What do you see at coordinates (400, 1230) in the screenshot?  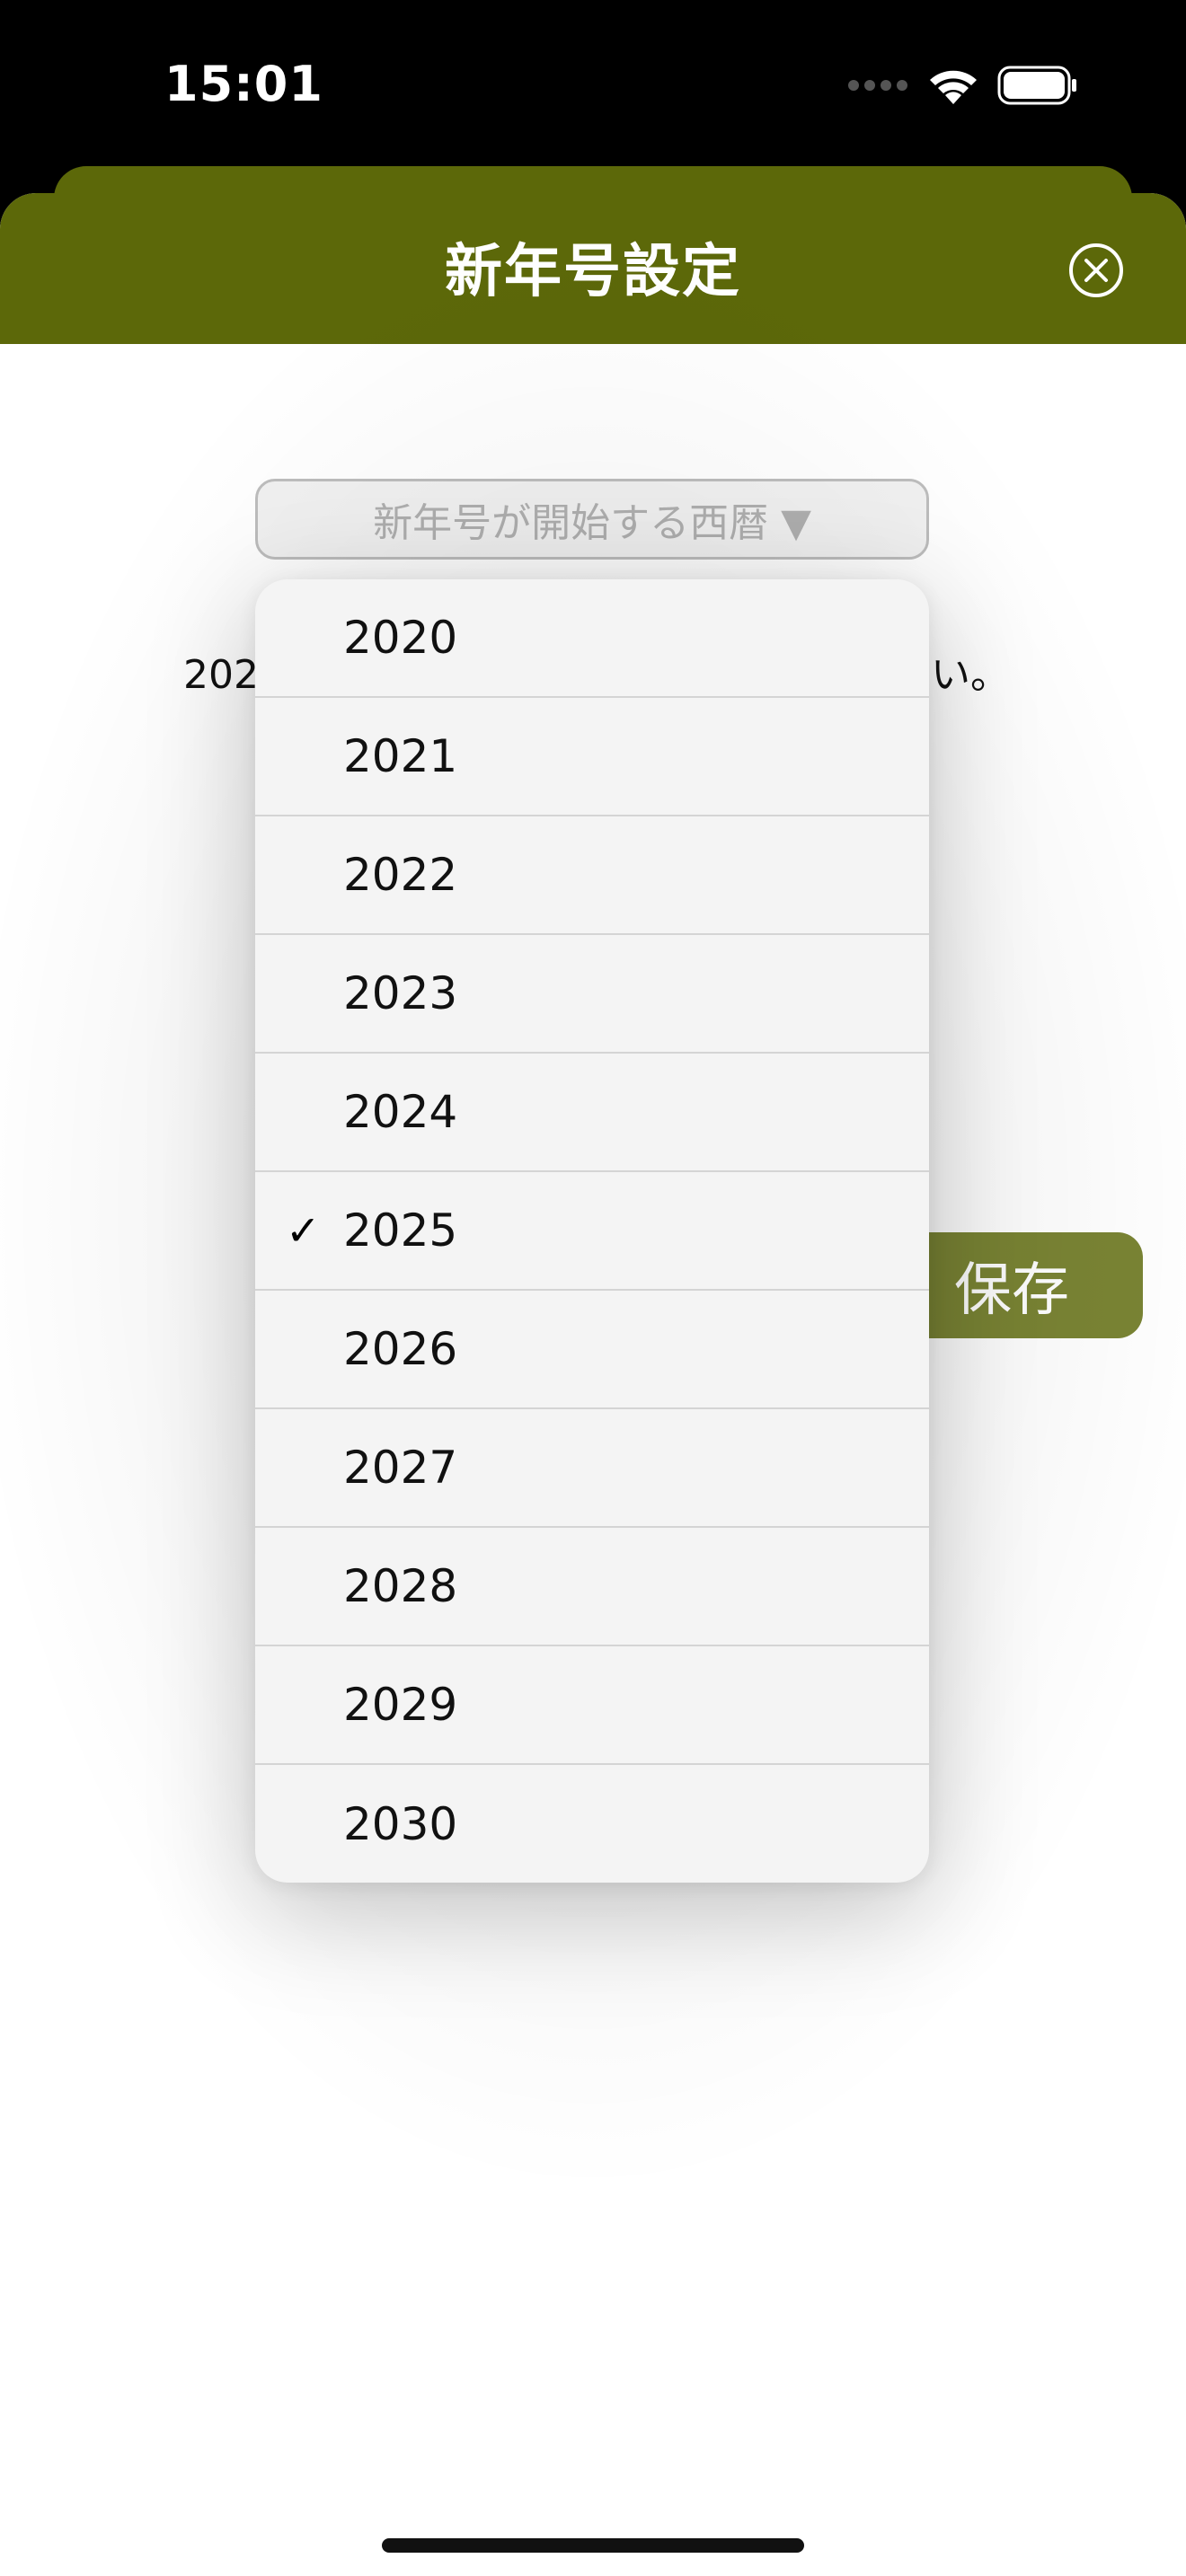 I see `menu-item-label: 2025` at bounding box center [400, 1230].